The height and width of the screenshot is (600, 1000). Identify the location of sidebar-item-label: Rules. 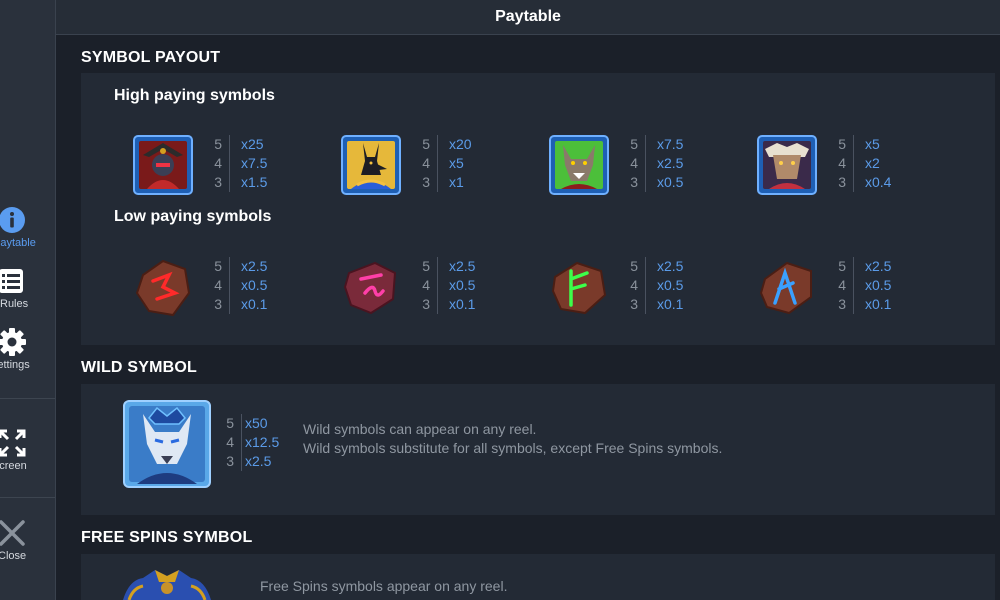
(14, 304).